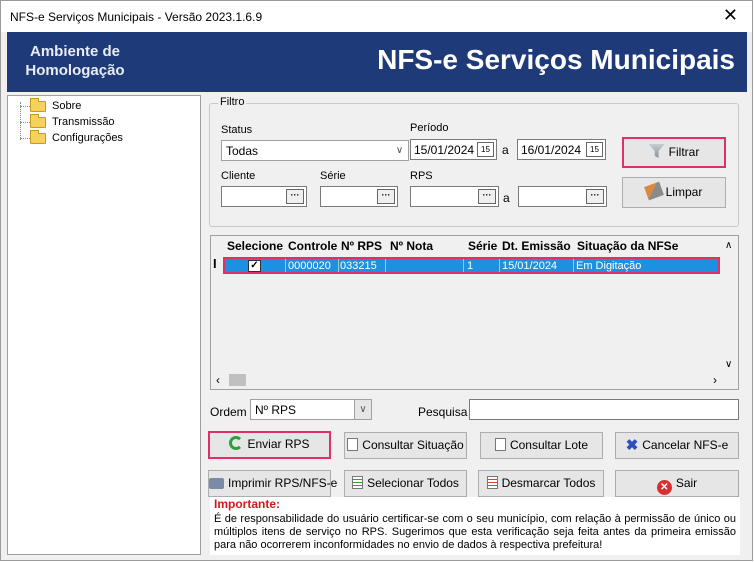 The height and width of the screenshot is (562, 754). What do you see at coordinates (311, 409) in the screenshot?
I see `order-select: Nº RPS ∨` at bounding box center [311, 409].